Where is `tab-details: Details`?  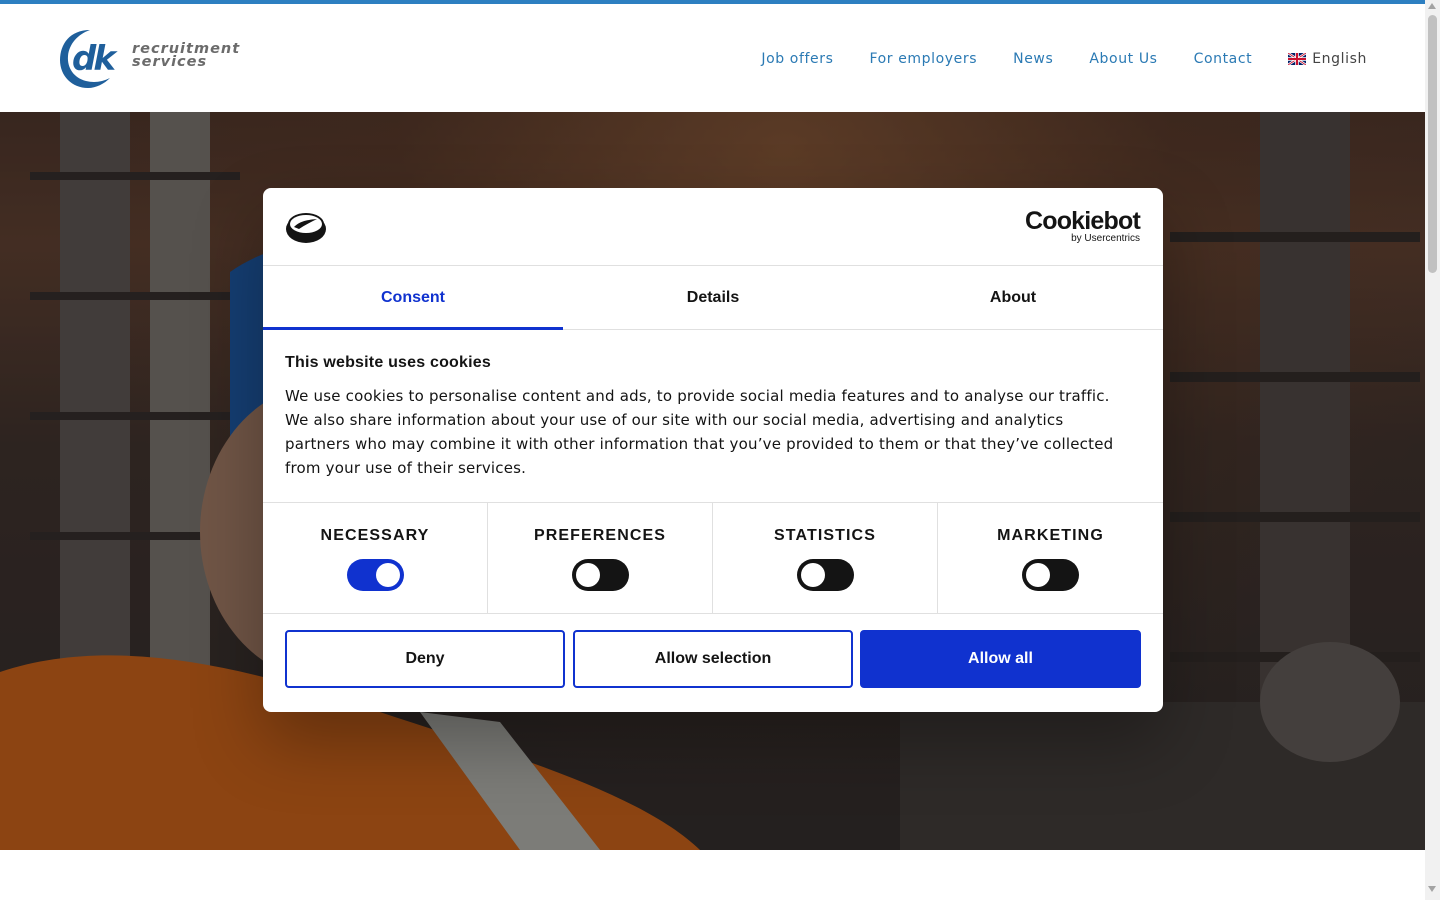 tab-details: Details is located at coordinates (713, 297).